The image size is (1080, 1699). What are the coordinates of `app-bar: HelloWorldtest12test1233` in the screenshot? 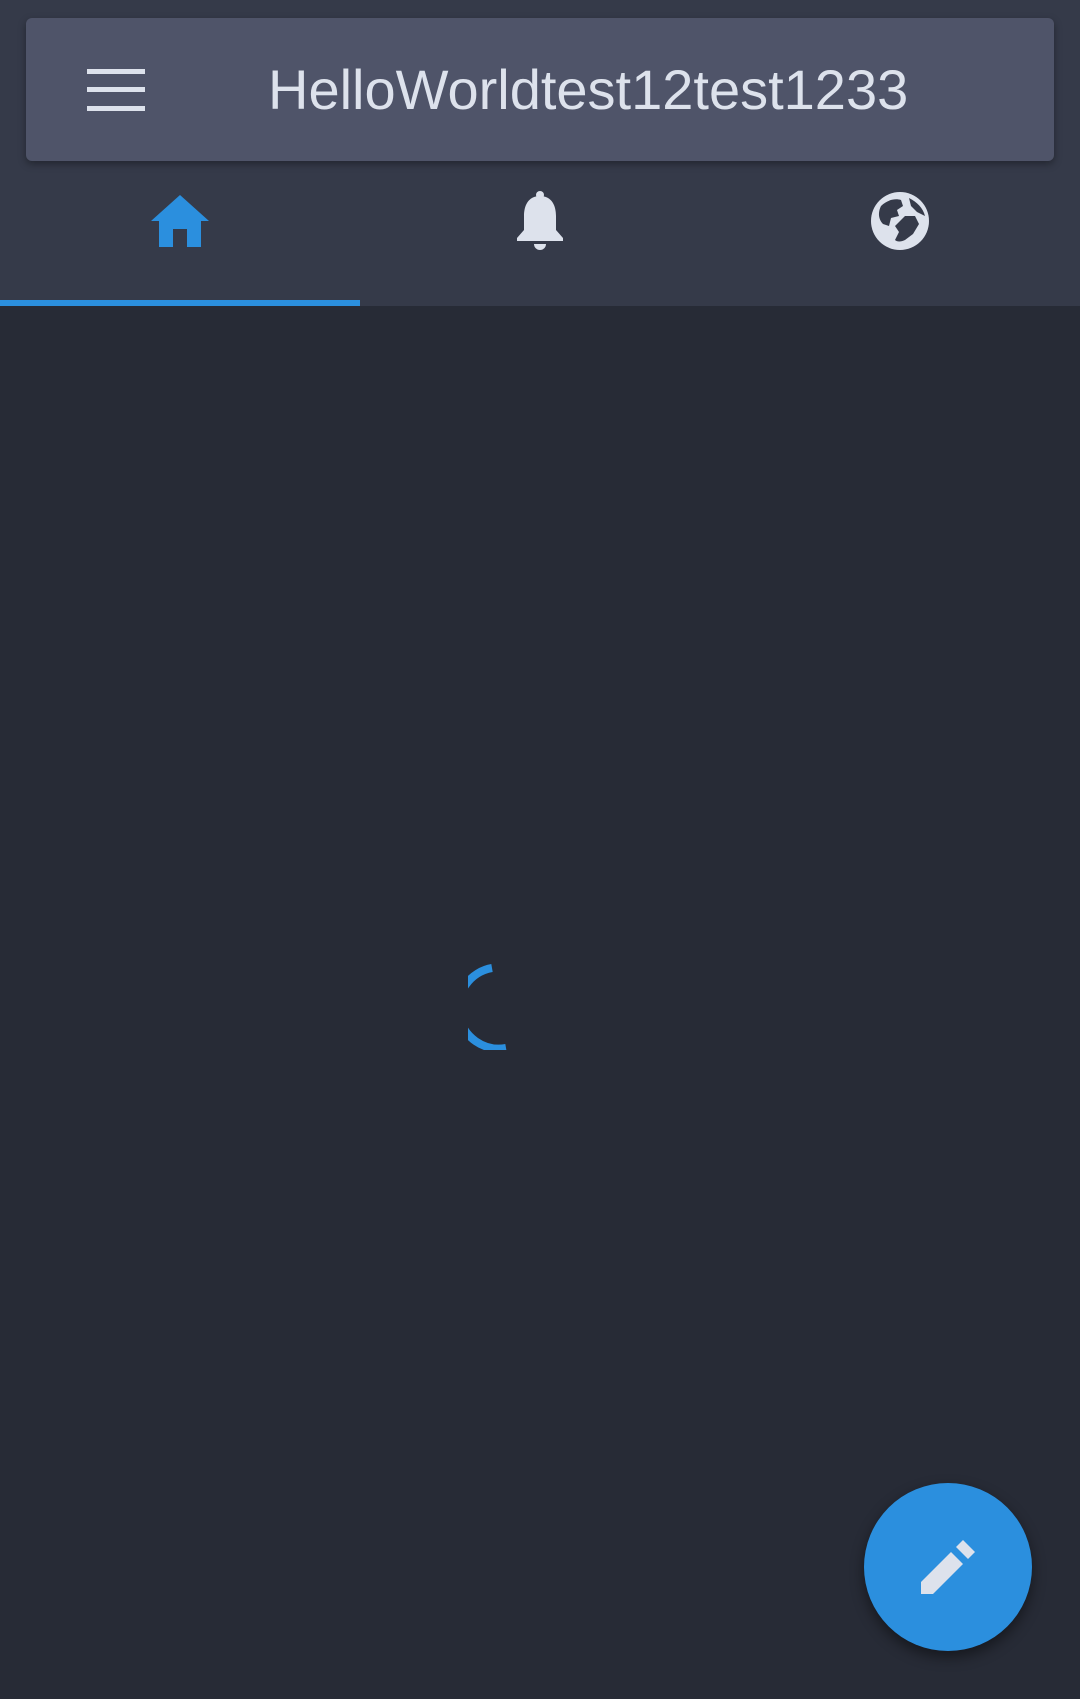 It's located at (540, 89).